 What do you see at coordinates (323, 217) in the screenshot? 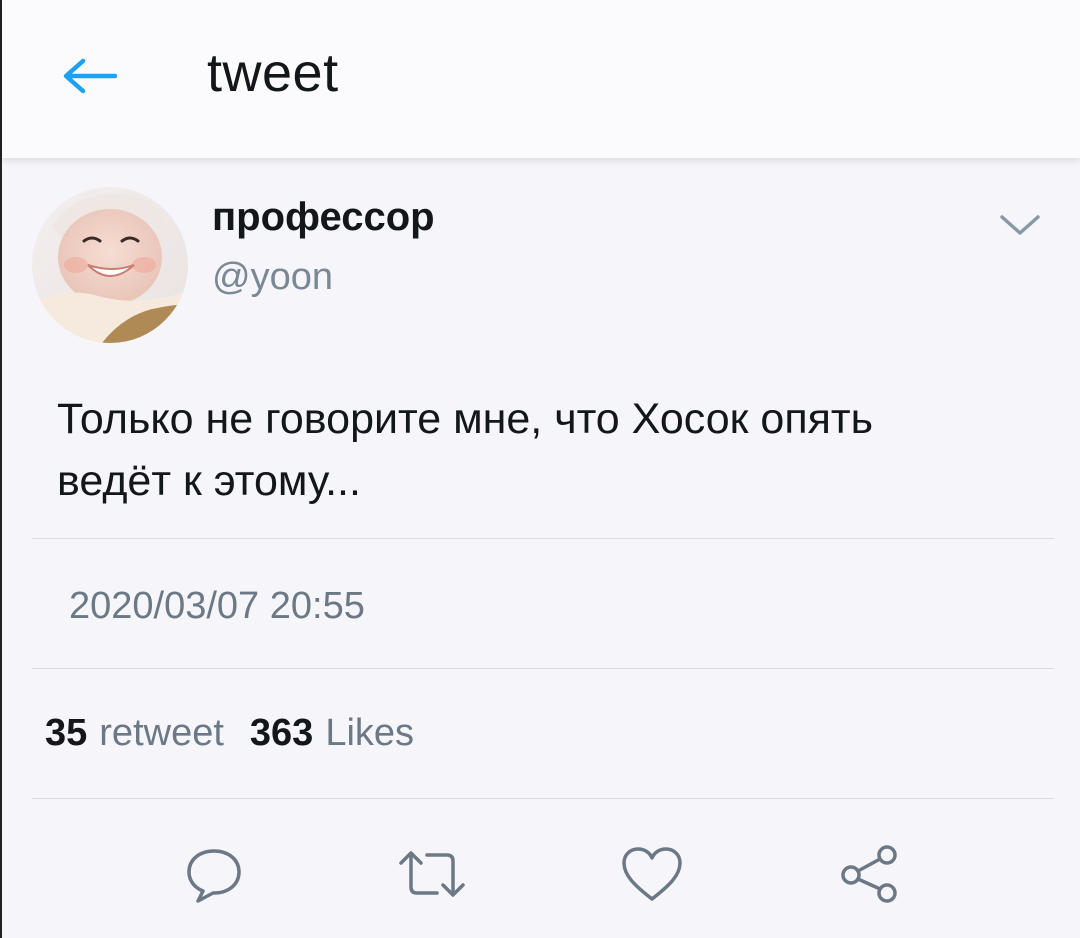
I see `author-name: профессор` at bounding box center [323, 217].